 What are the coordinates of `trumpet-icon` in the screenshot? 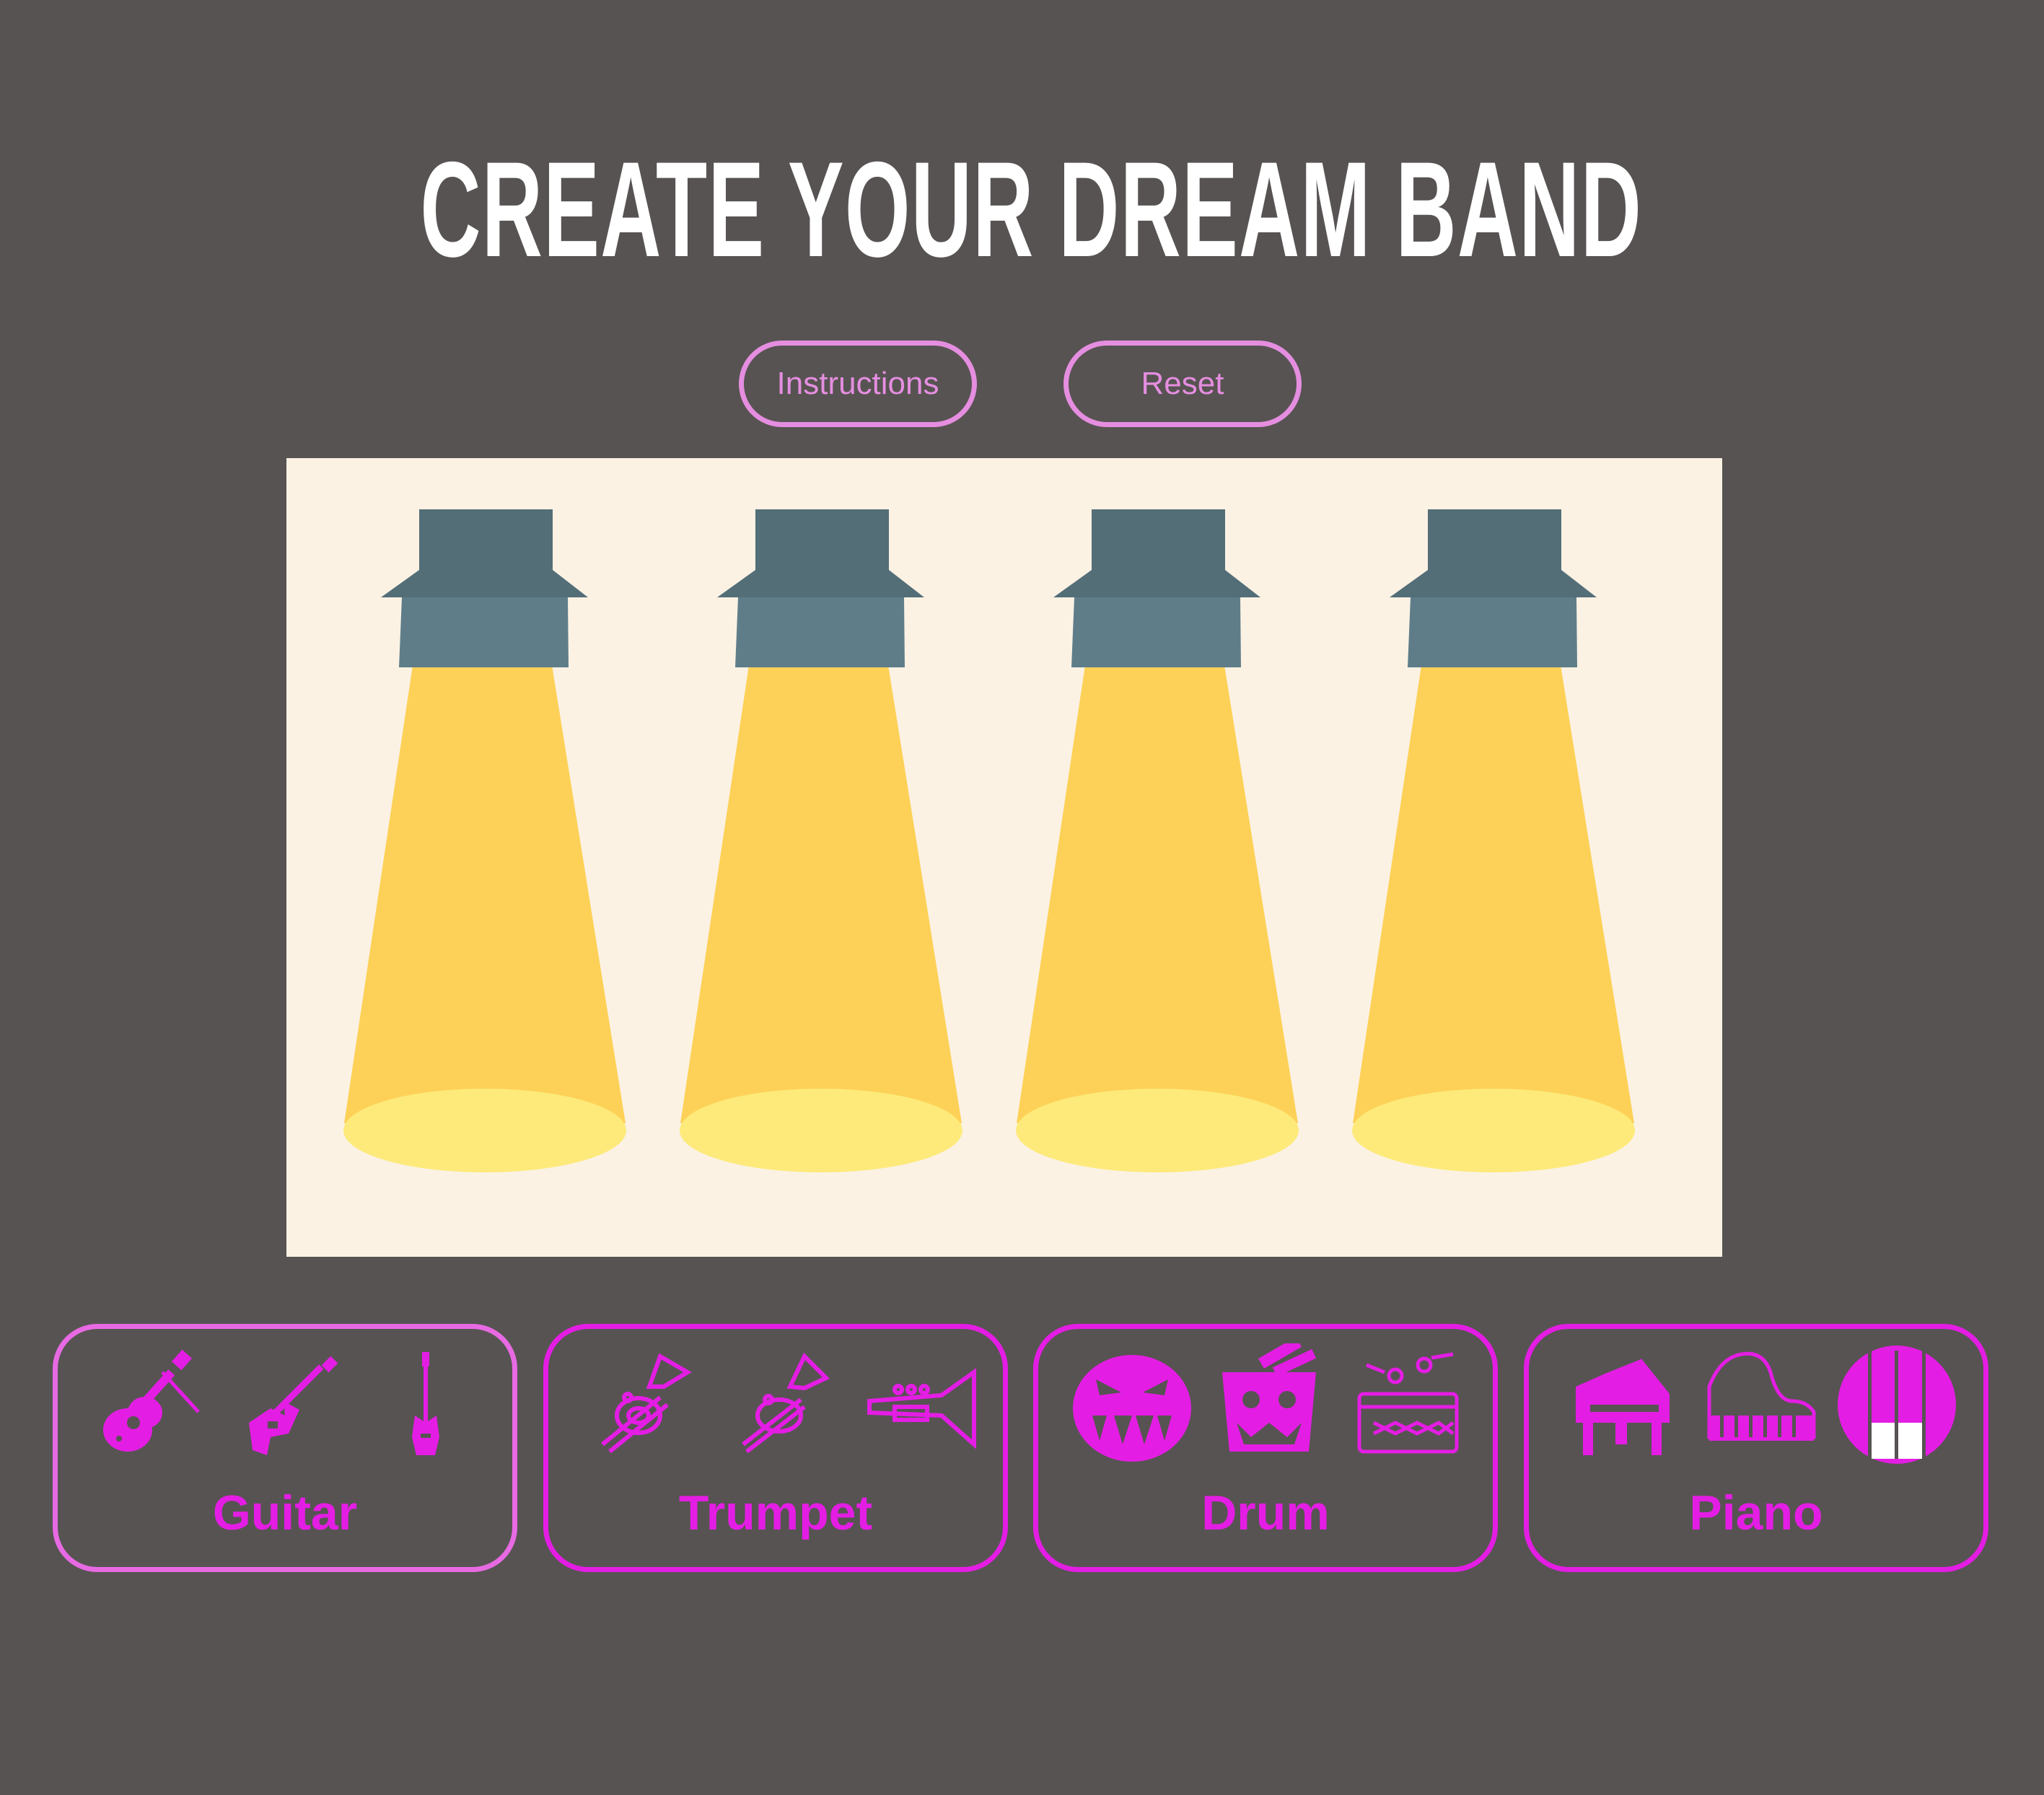 It's located at (916, 1404).